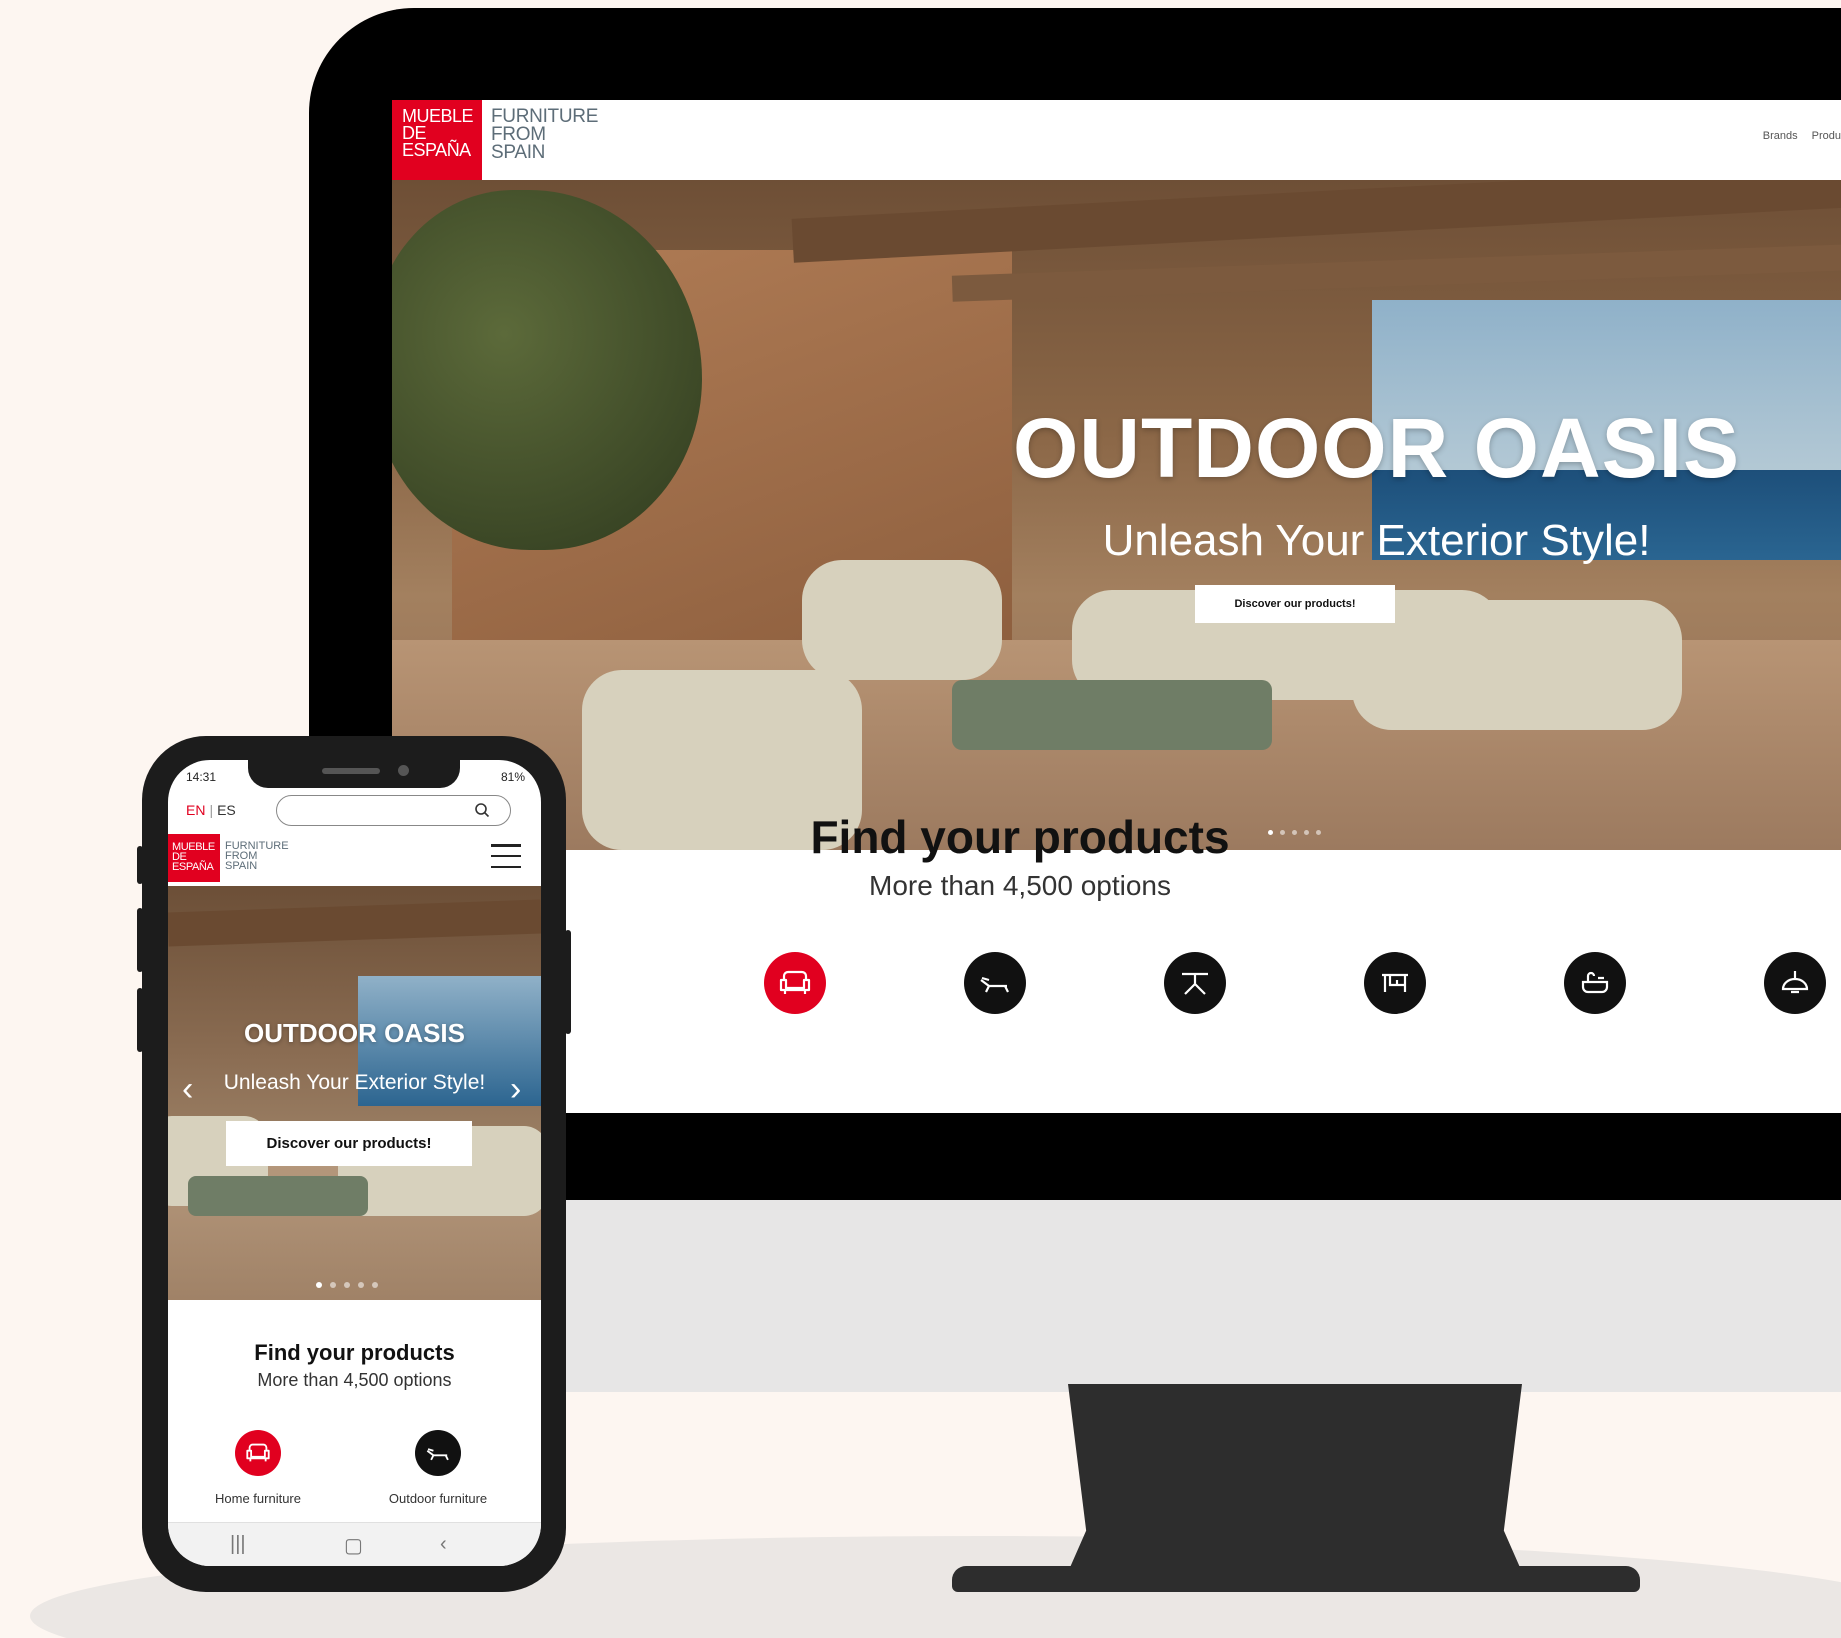 This screenshot has height=1638, width=1841. I want to click on phone-speaker, so click(351, 771).